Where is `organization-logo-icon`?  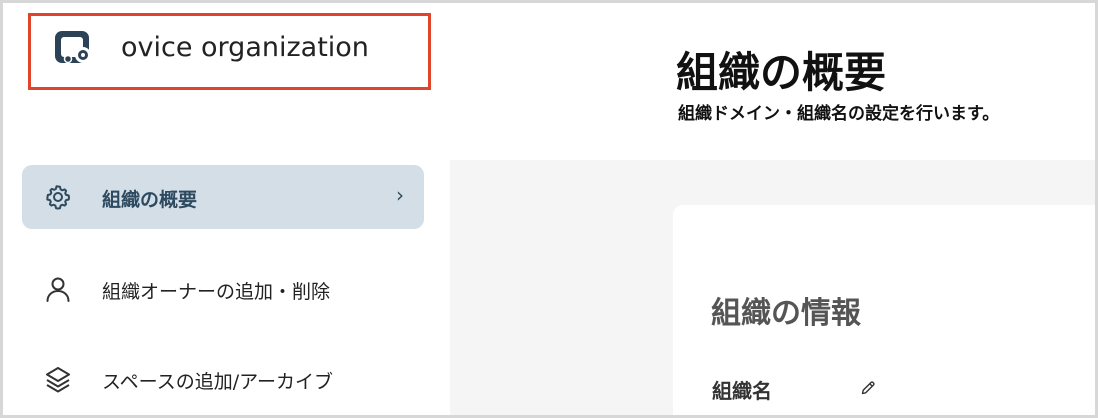 organization-logo-icon is located at coordinates (73, 47).